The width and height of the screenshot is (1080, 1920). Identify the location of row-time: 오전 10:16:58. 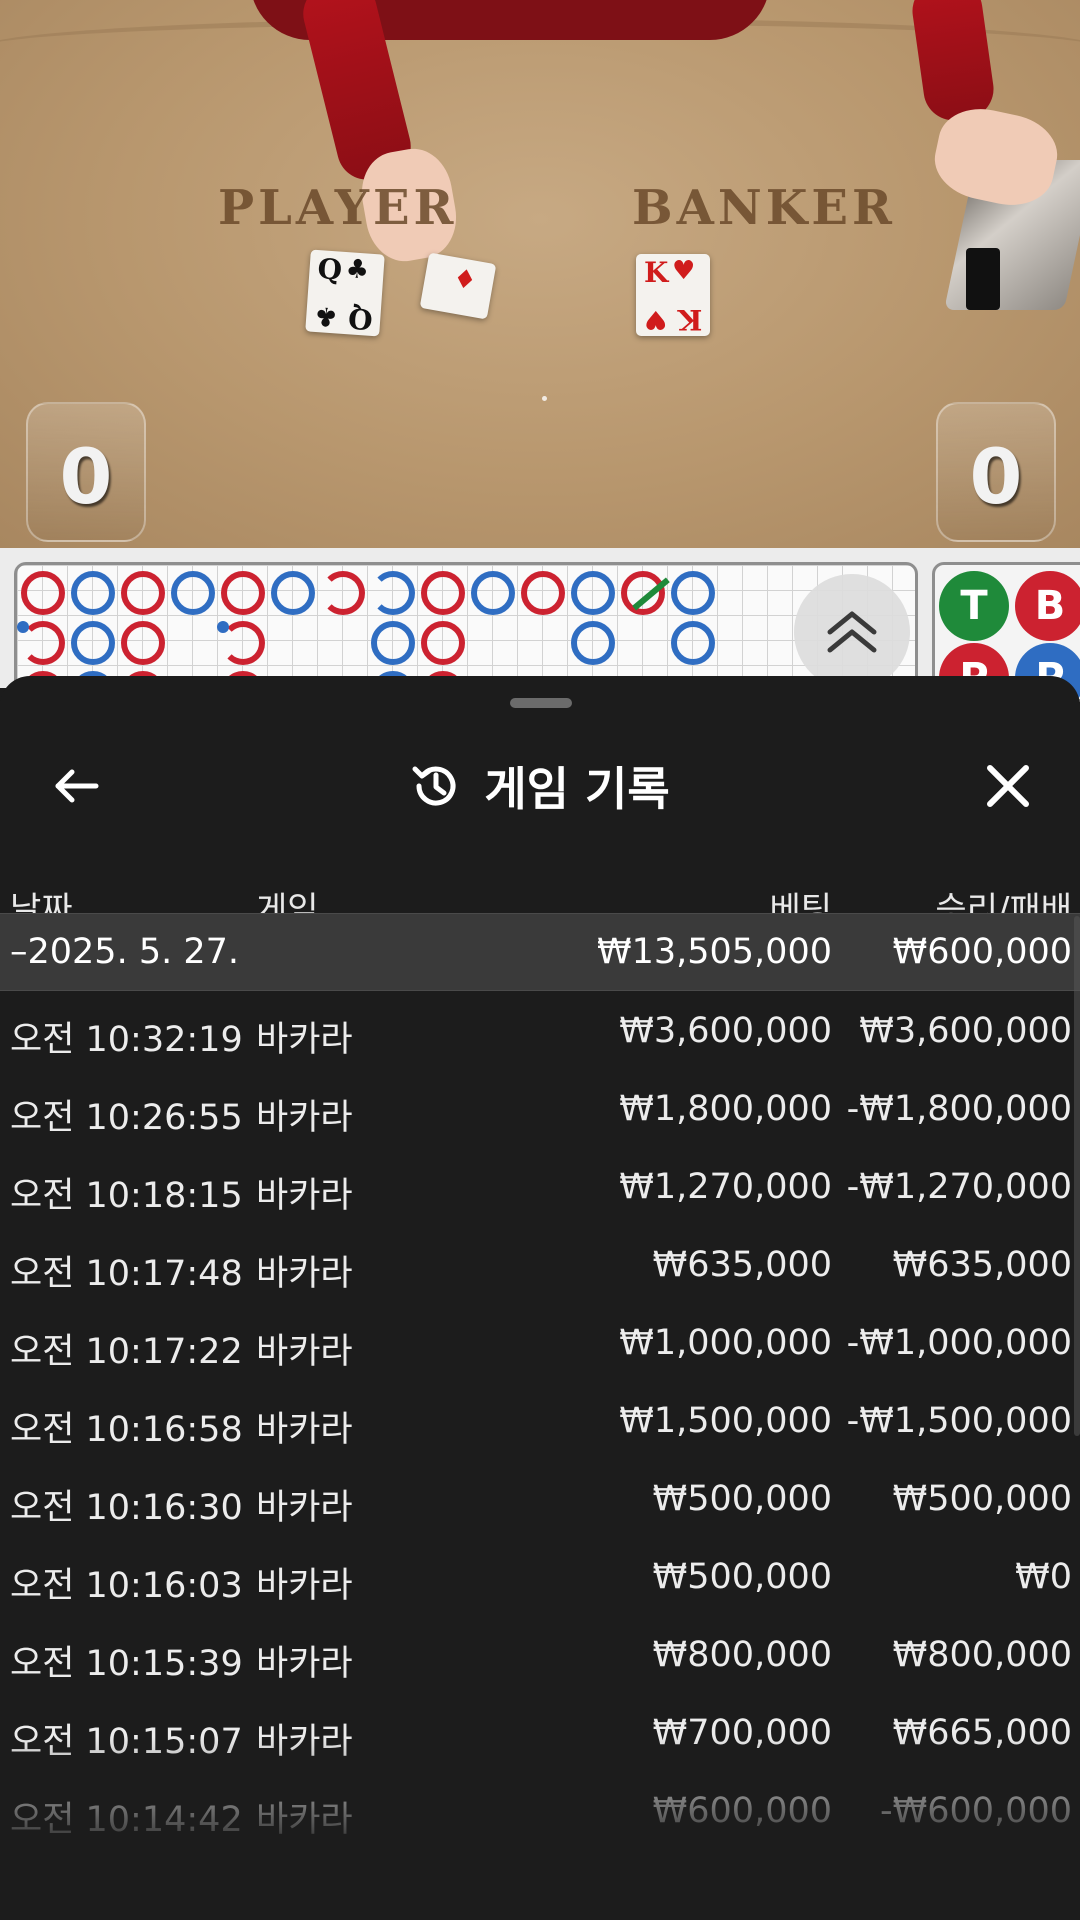
(126, 1430).